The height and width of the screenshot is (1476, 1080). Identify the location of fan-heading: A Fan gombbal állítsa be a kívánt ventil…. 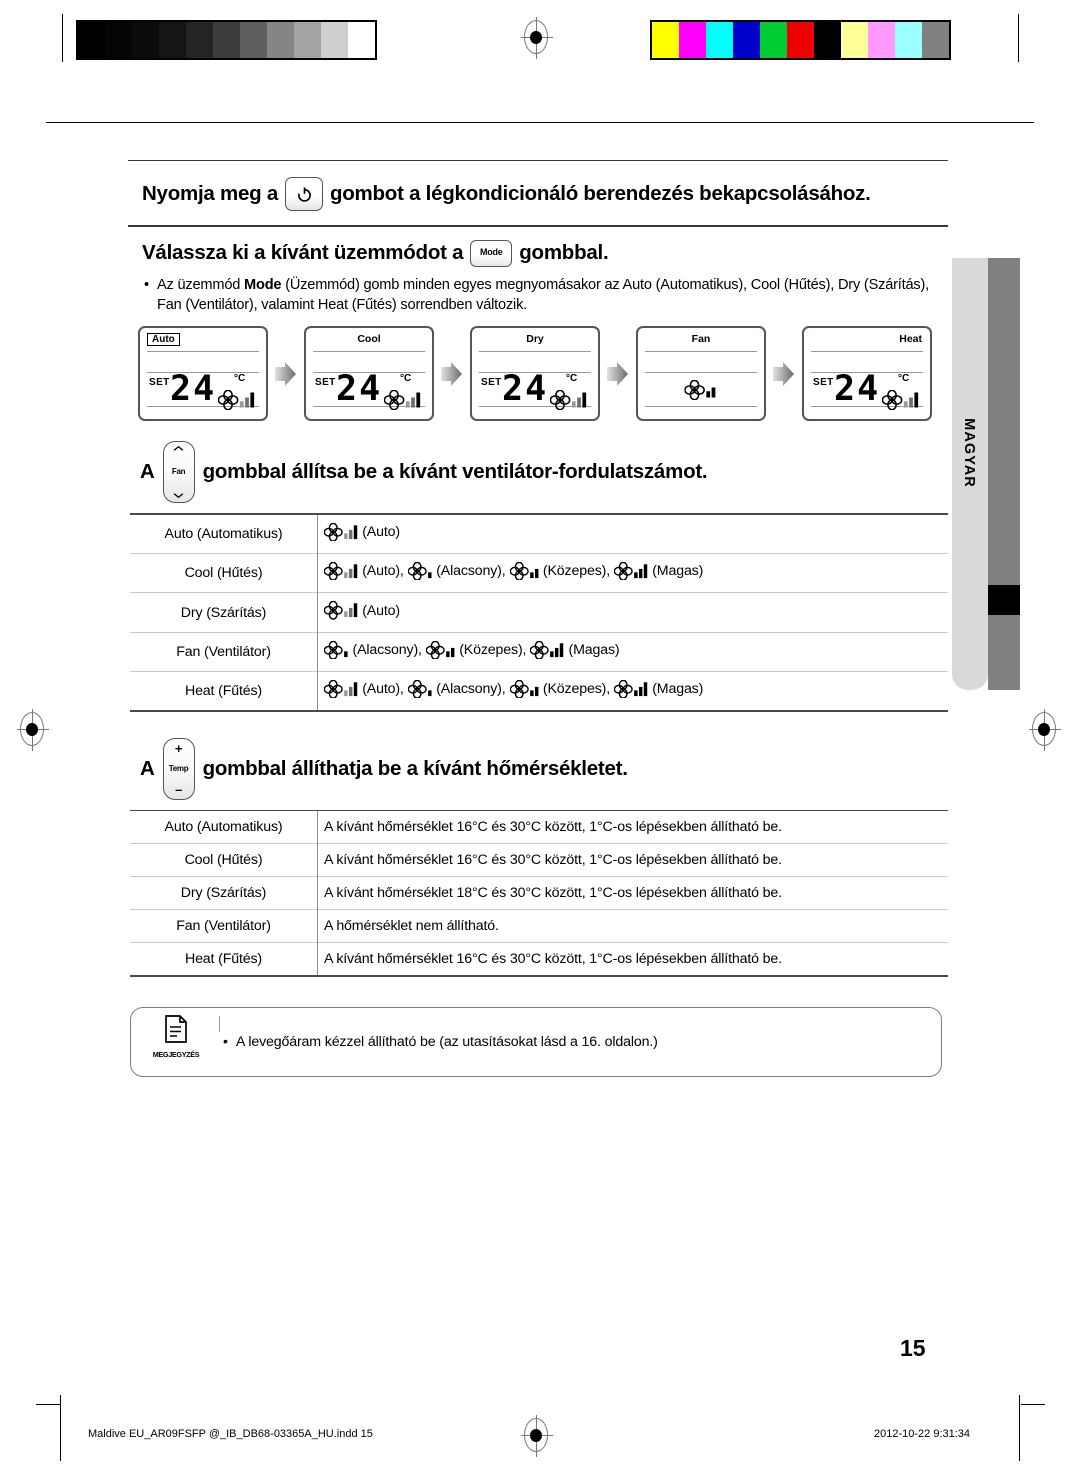
(538, 470).